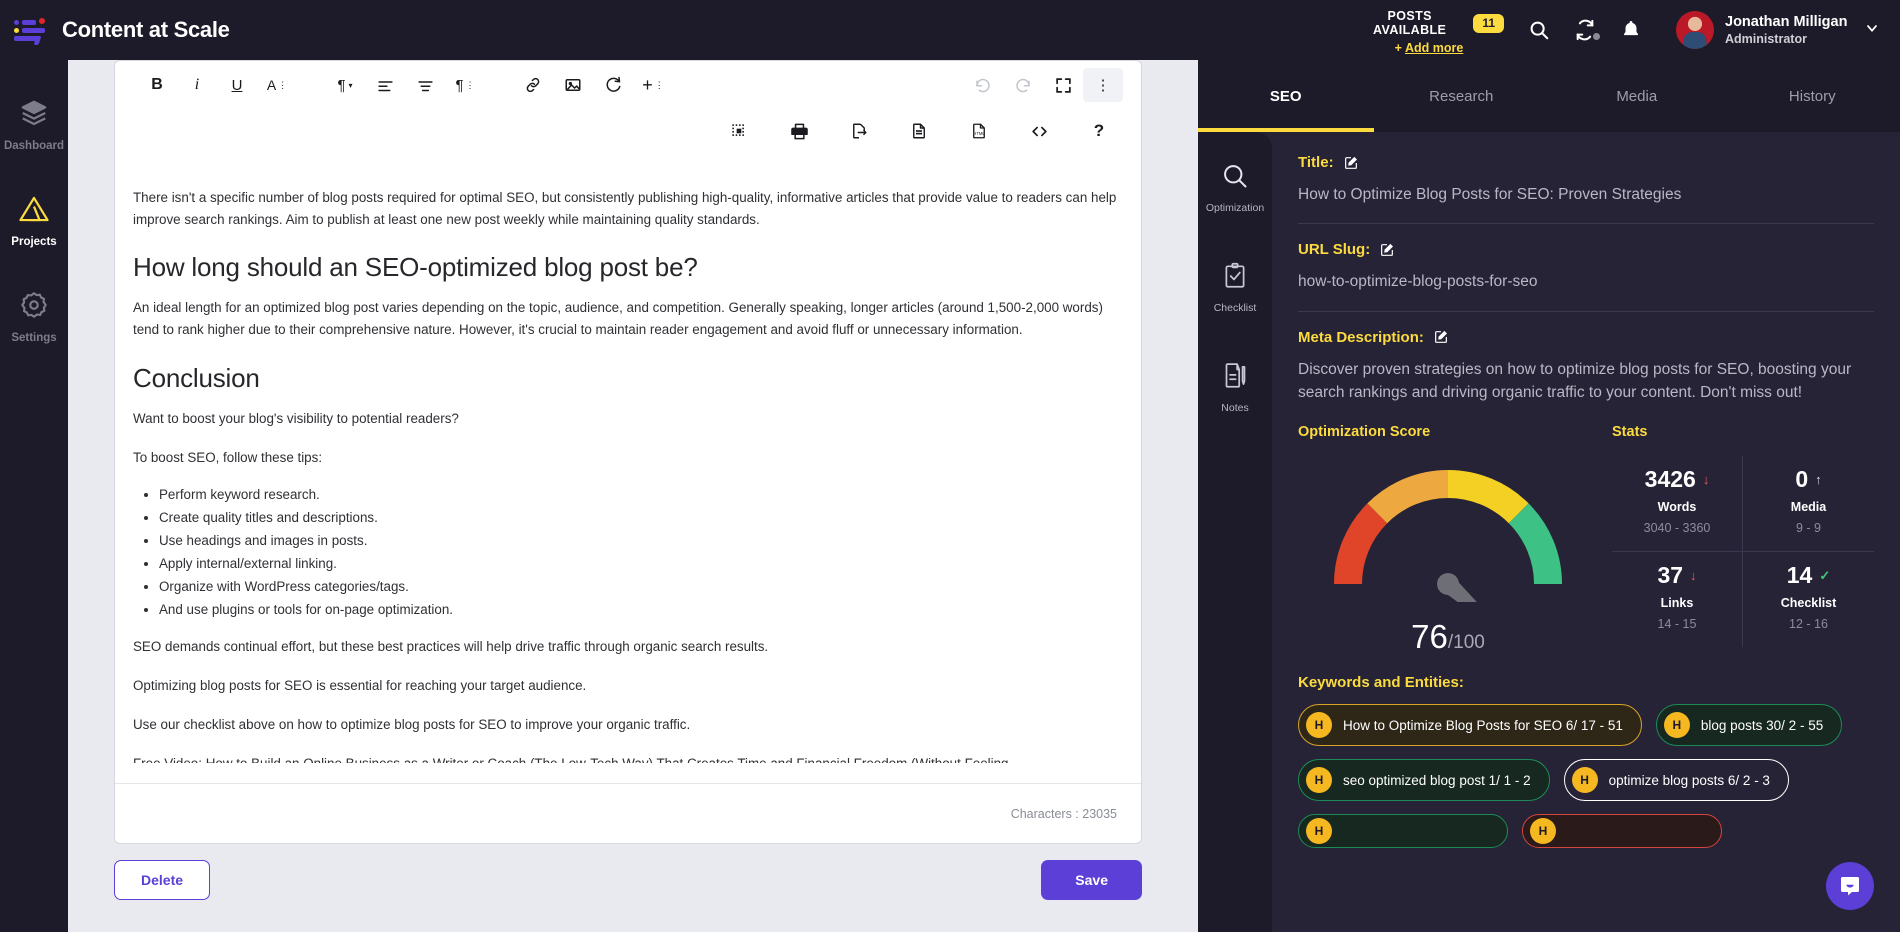 This screenshot has height=932, width=1900. Describe the element at coordinates (1586, 337) in the screenshot. I see `meta-field-label: Meta Description:` at that location.